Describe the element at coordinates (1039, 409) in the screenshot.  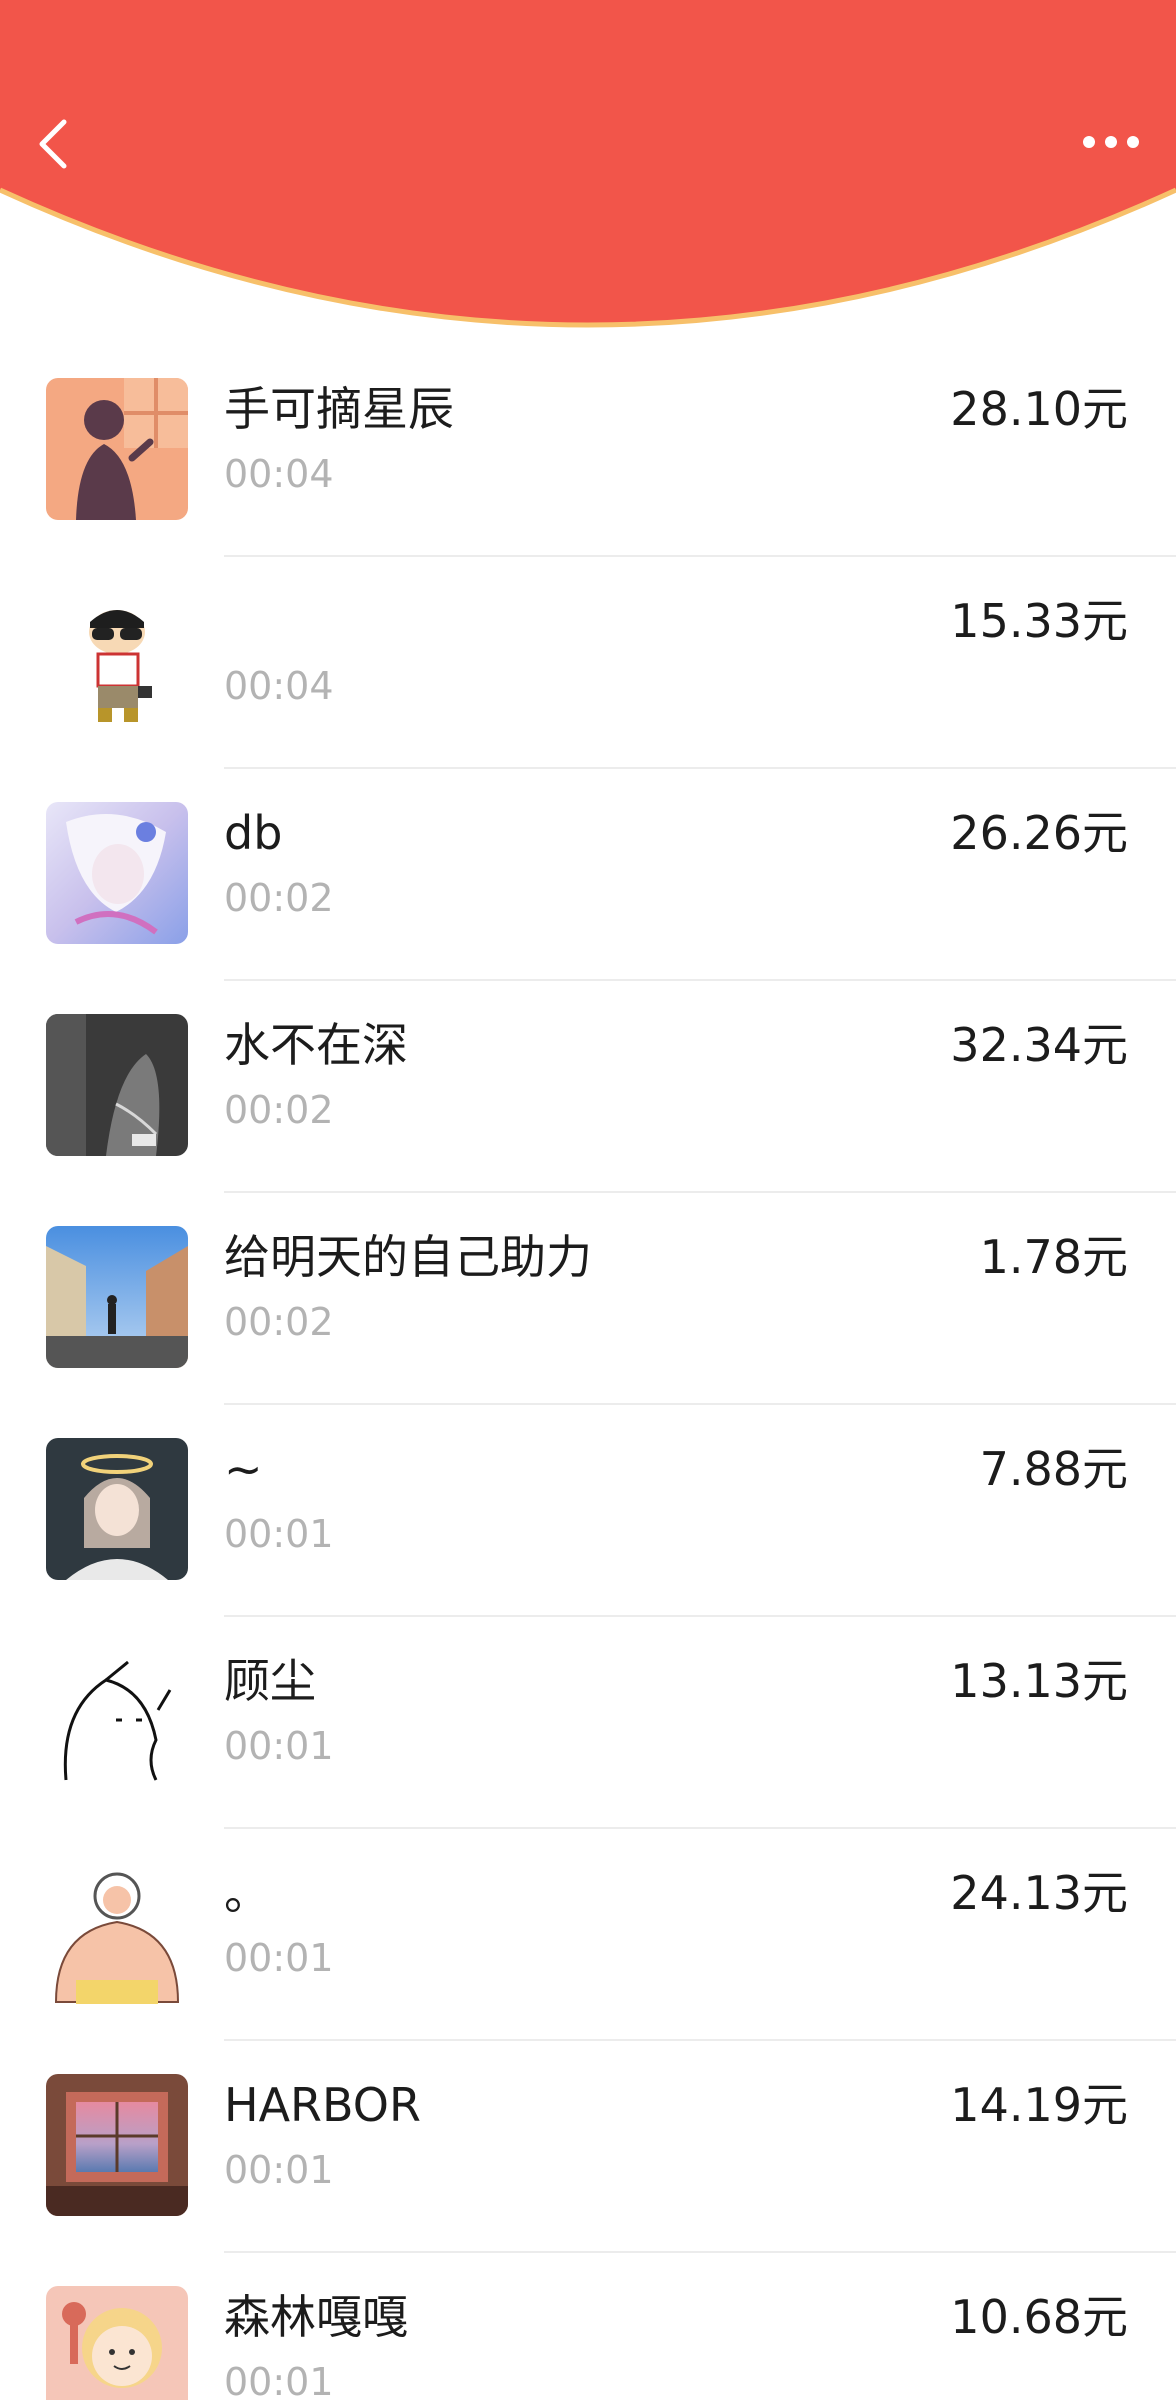
I see `item-amount: 28.10元` at that location.